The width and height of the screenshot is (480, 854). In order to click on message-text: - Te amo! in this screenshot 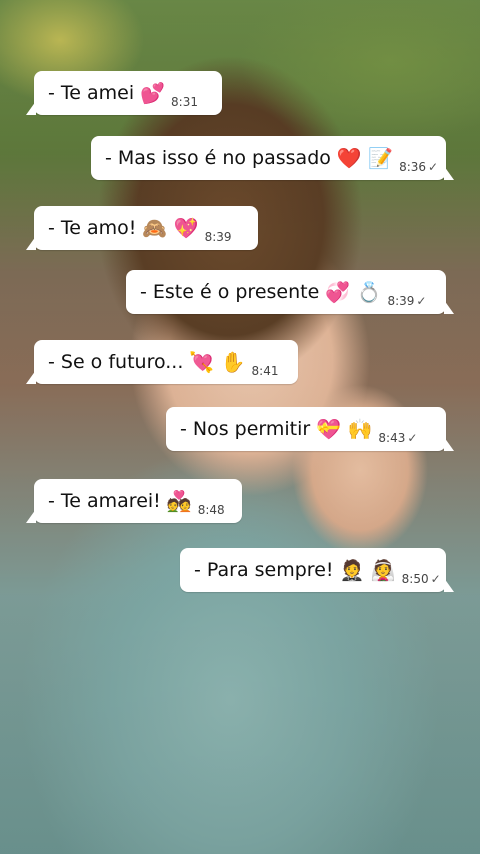, I will do `click(92, 228)`.